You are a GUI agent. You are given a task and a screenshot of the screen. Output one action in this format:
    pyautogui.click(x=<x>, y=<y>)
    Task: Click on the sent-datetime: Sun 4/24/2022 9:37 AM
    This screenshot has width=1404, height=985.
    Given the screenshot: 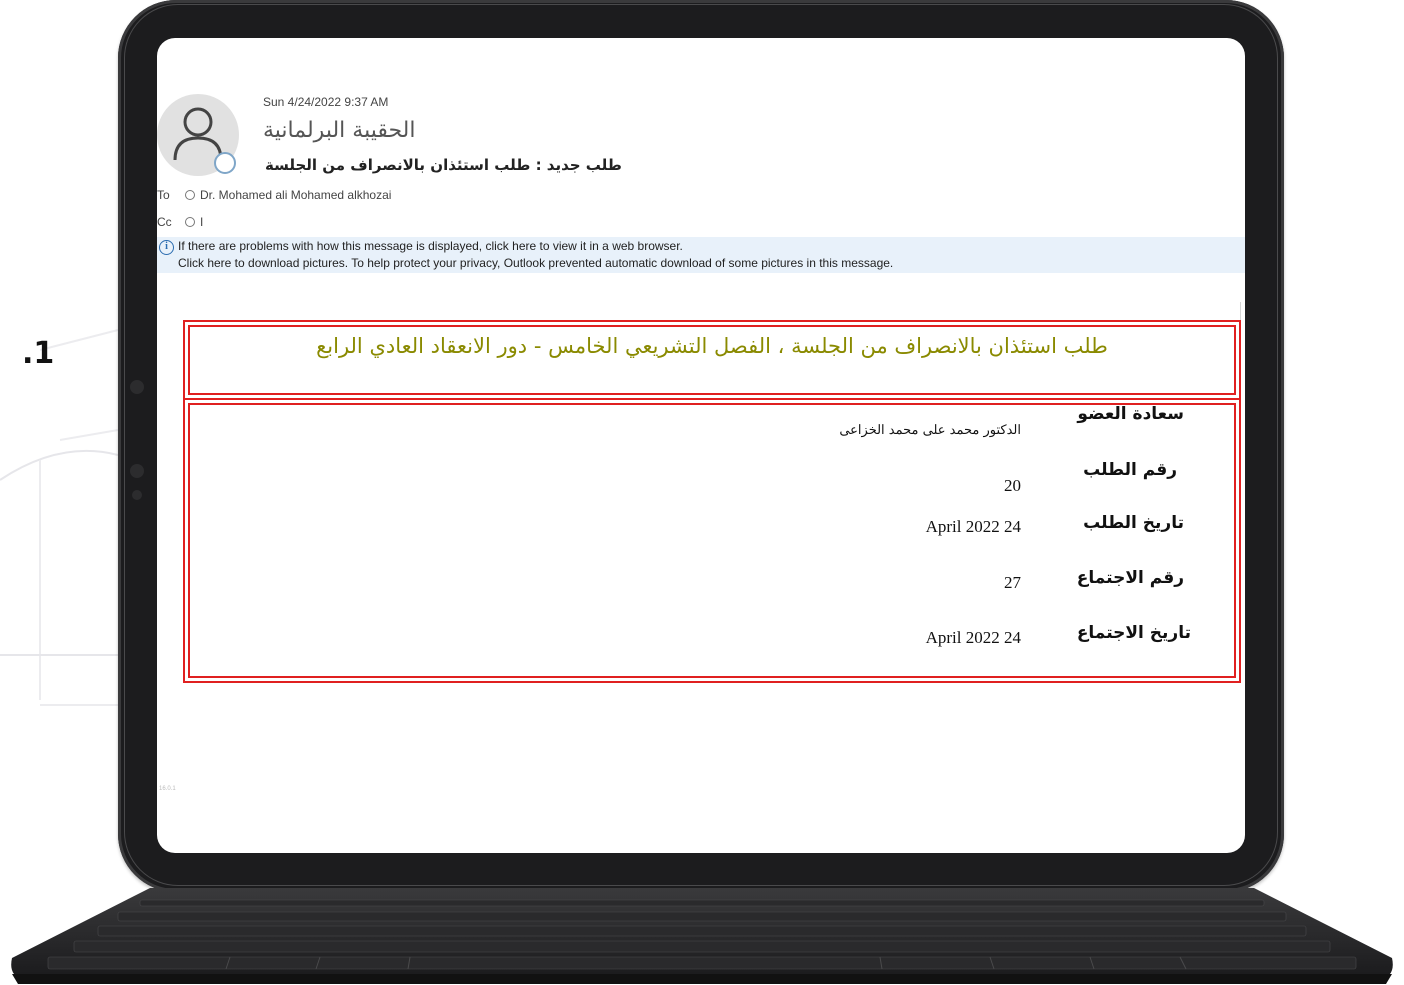 What is the action you would take?
    pyautogui.click(x=326, y=102)
    